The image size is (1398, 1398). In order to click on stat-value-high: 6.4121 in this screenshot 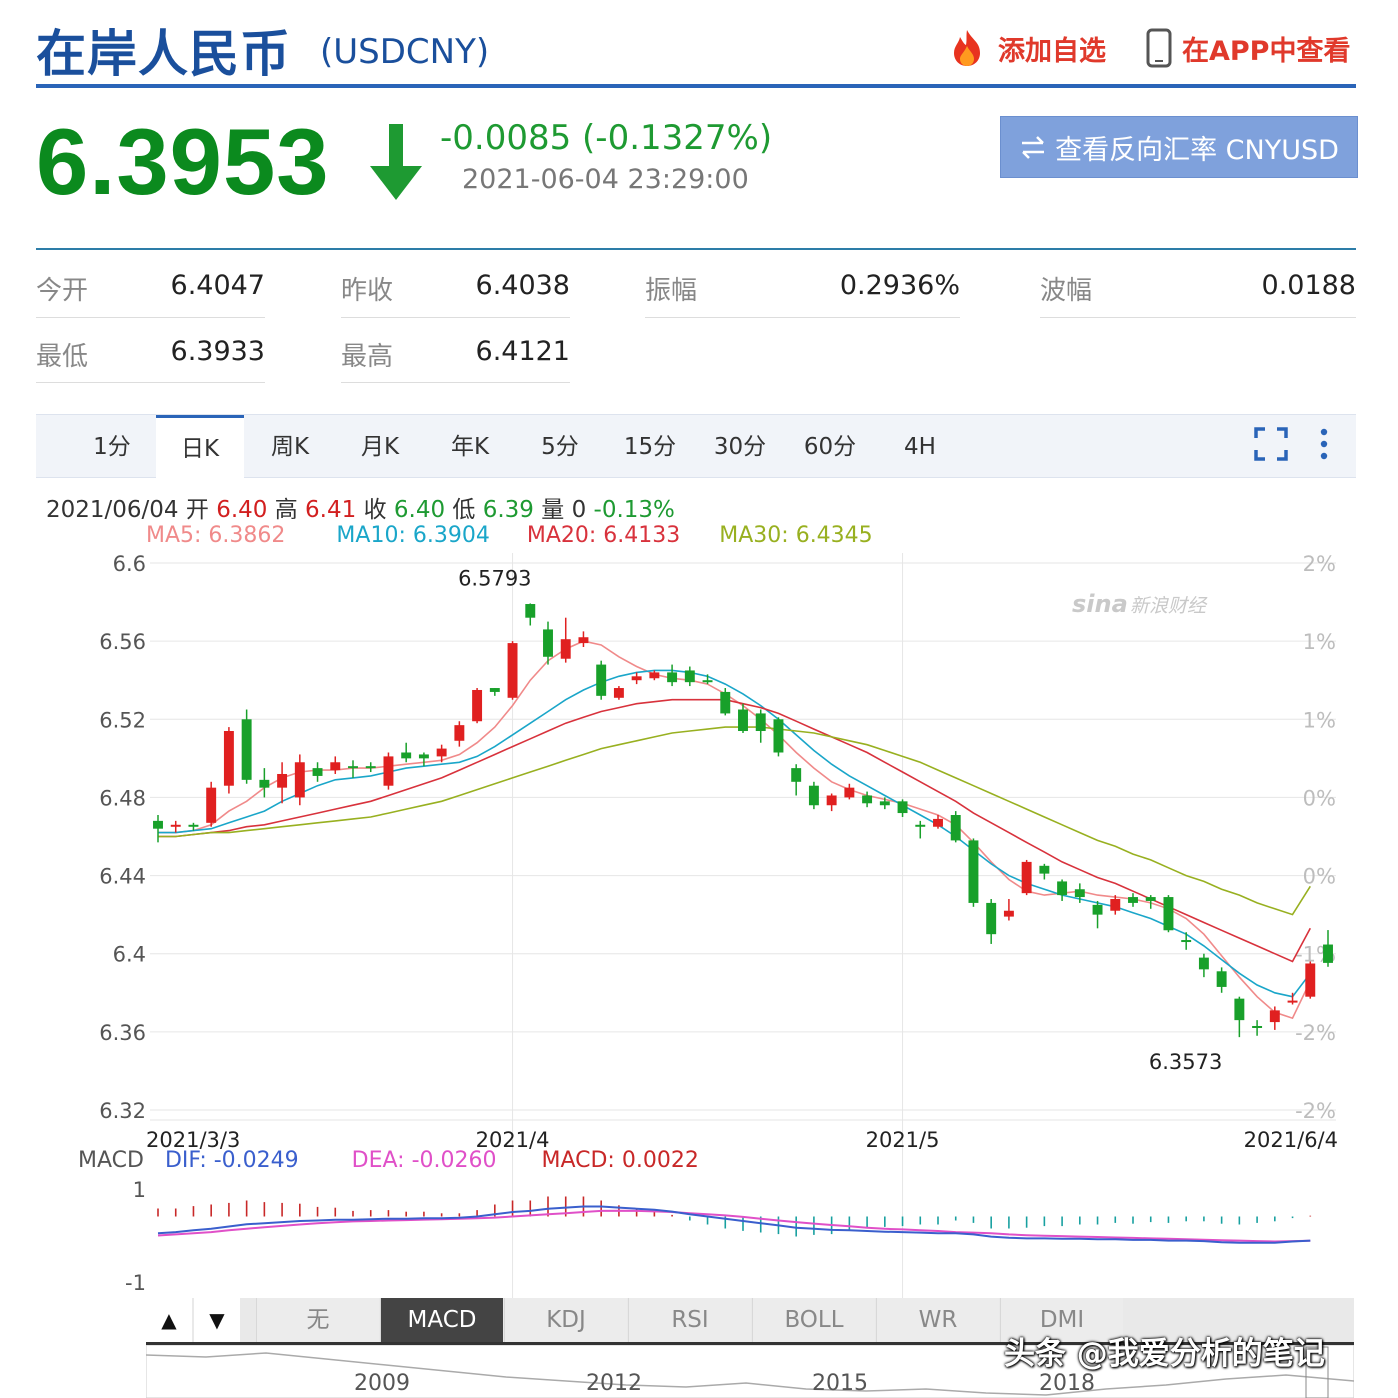, I will do `click(522, 351)`.